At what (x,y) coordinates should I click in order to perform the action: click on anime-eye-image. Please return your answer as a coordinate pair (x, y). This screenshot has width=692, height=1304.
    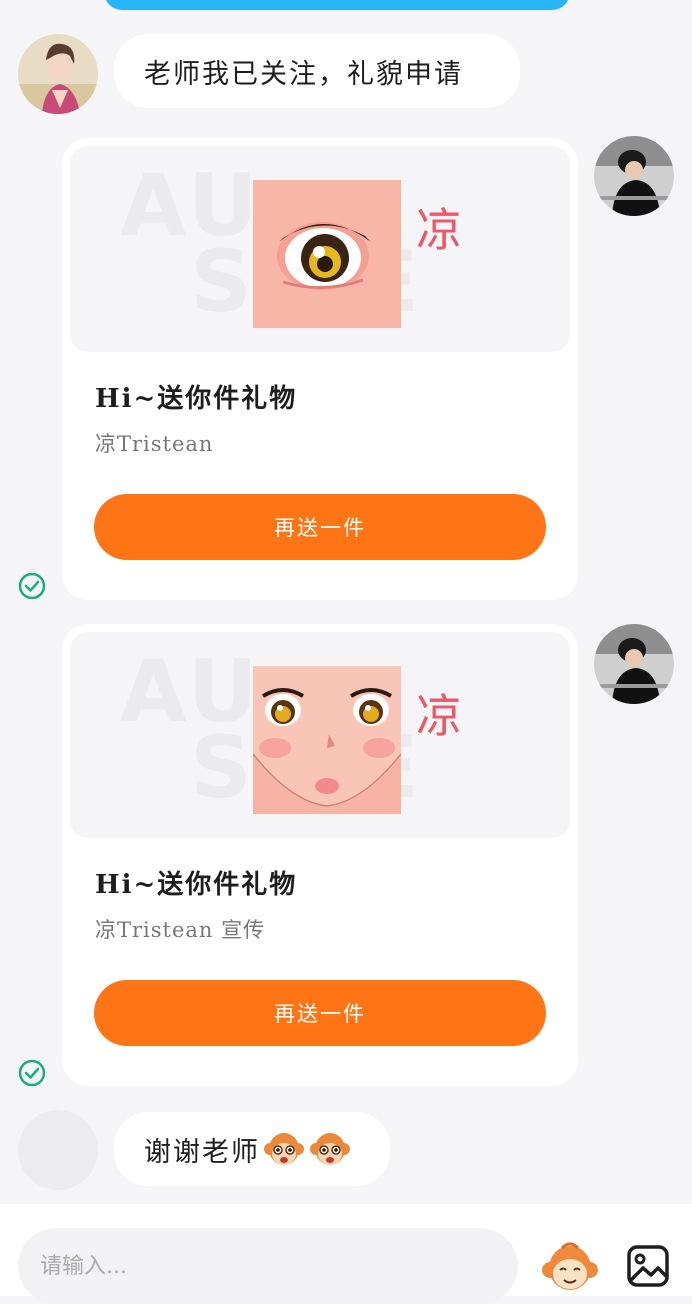
    Looking at the image, I should click on (327, 254).